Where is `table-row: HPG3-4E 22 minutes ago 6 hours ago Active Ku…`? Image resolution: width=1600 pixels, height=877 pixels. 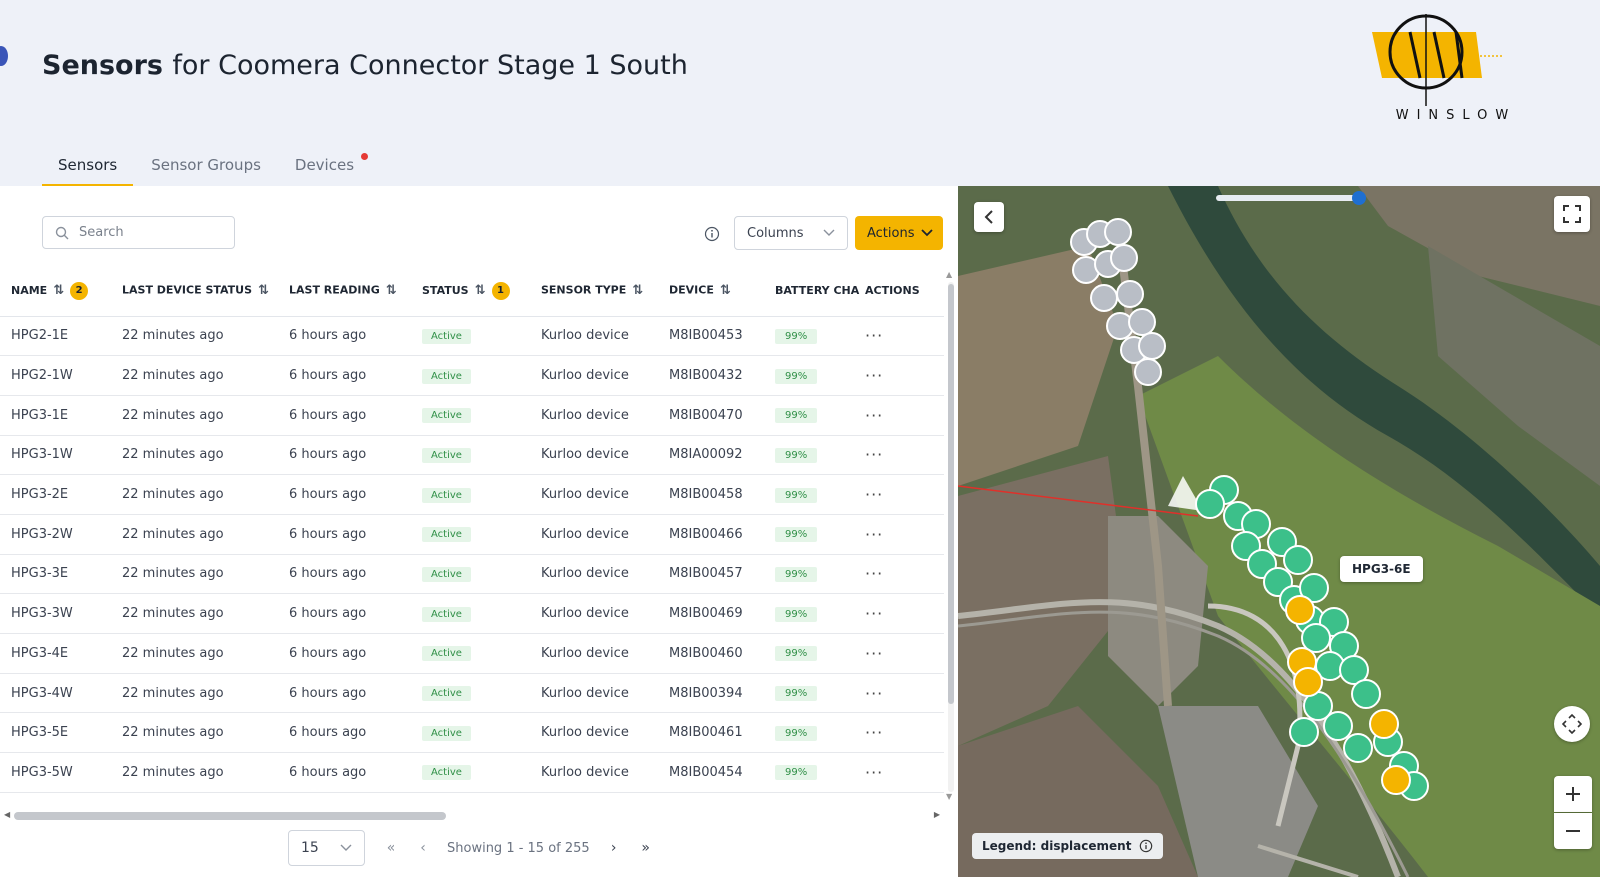 table-row: HPG3-4E 22 minutes ago 6 hours ago Active Ku… is located at coordinates (472, 653).